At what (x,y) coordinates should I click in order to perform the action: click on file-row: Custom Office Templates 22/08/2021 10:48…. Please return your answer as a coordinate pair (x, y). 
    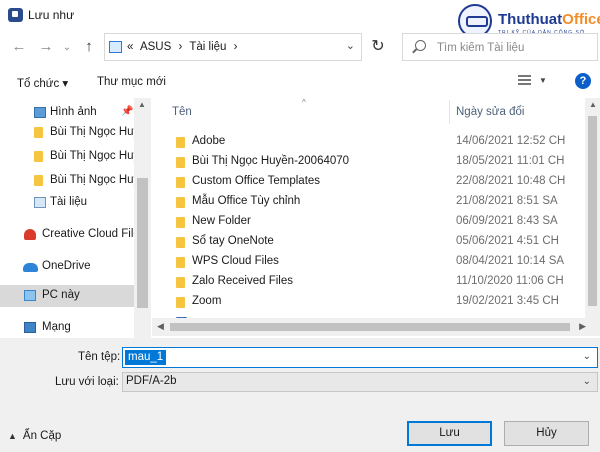
    Looking at the image, I should click on (369, 182).